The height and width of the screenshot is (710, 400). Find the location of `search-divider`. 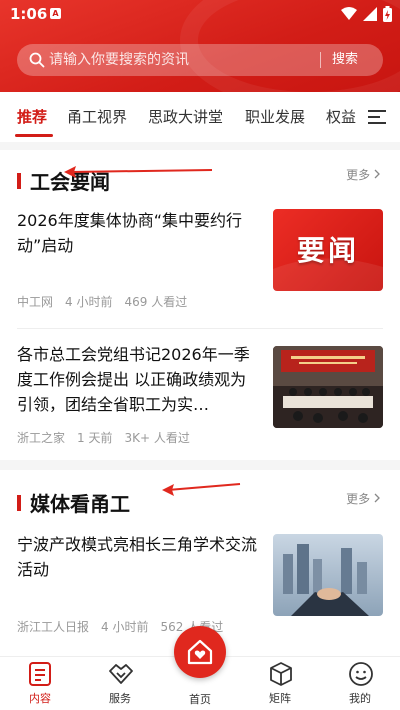

search-divider is located at coordinates (320, 60).